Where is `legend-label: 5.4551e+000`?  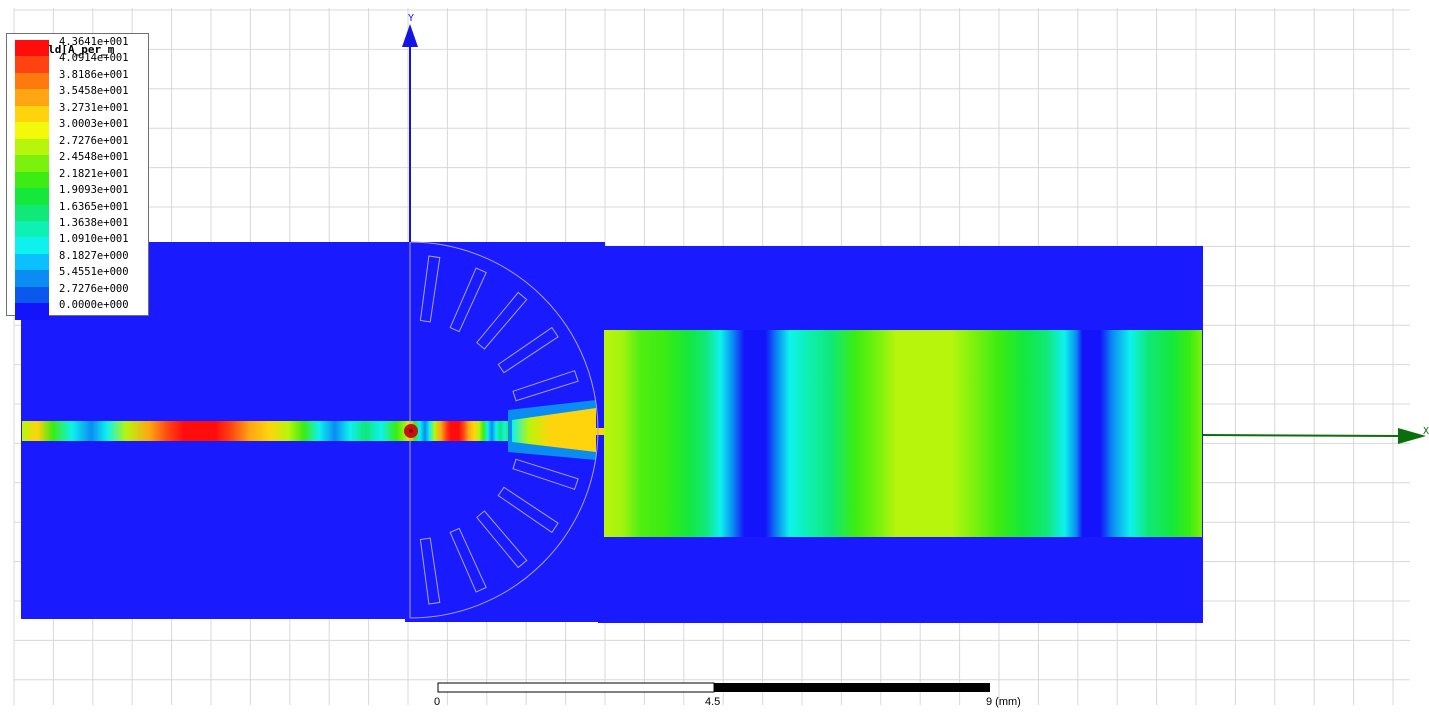 legend-label: 5.4551e+000 is located at coordinates (94, 272).